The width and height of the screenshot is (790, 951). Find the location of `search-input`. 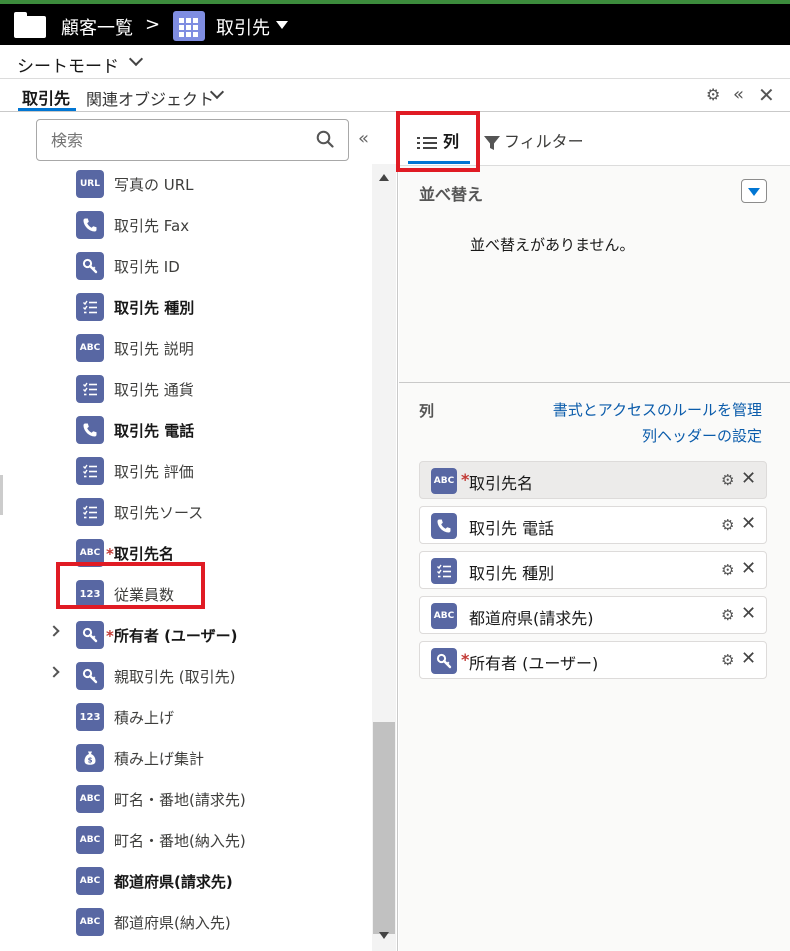

search-input is located at coordinates (181, 140).